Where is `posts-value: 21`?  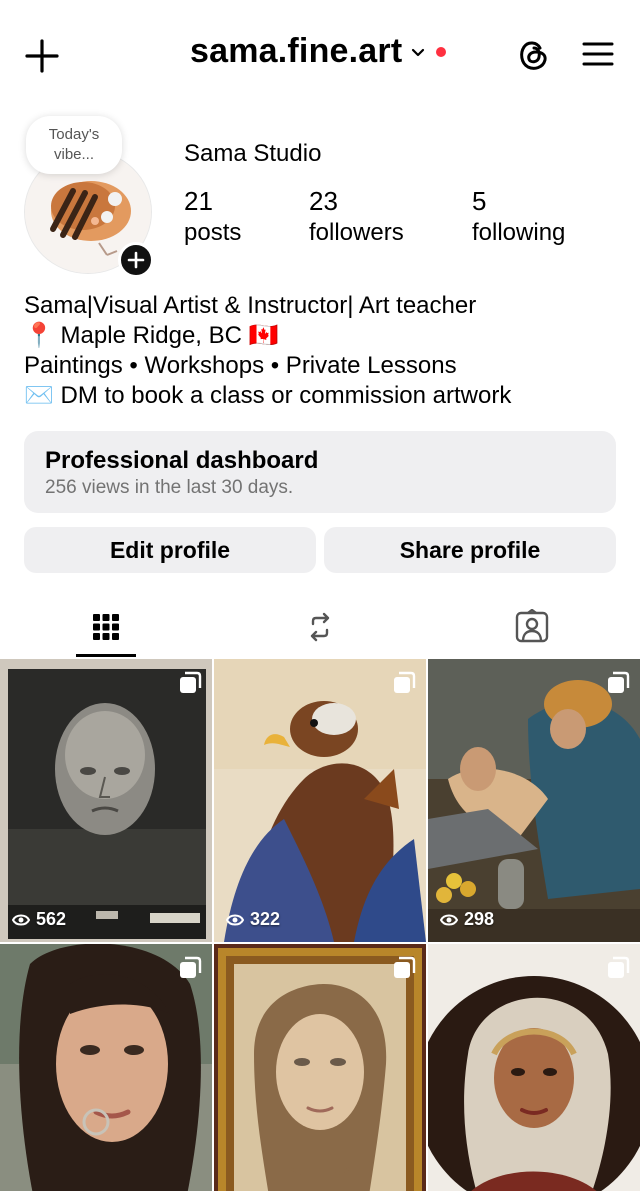 posts-value: 21 is located at coordinates (198, 201).